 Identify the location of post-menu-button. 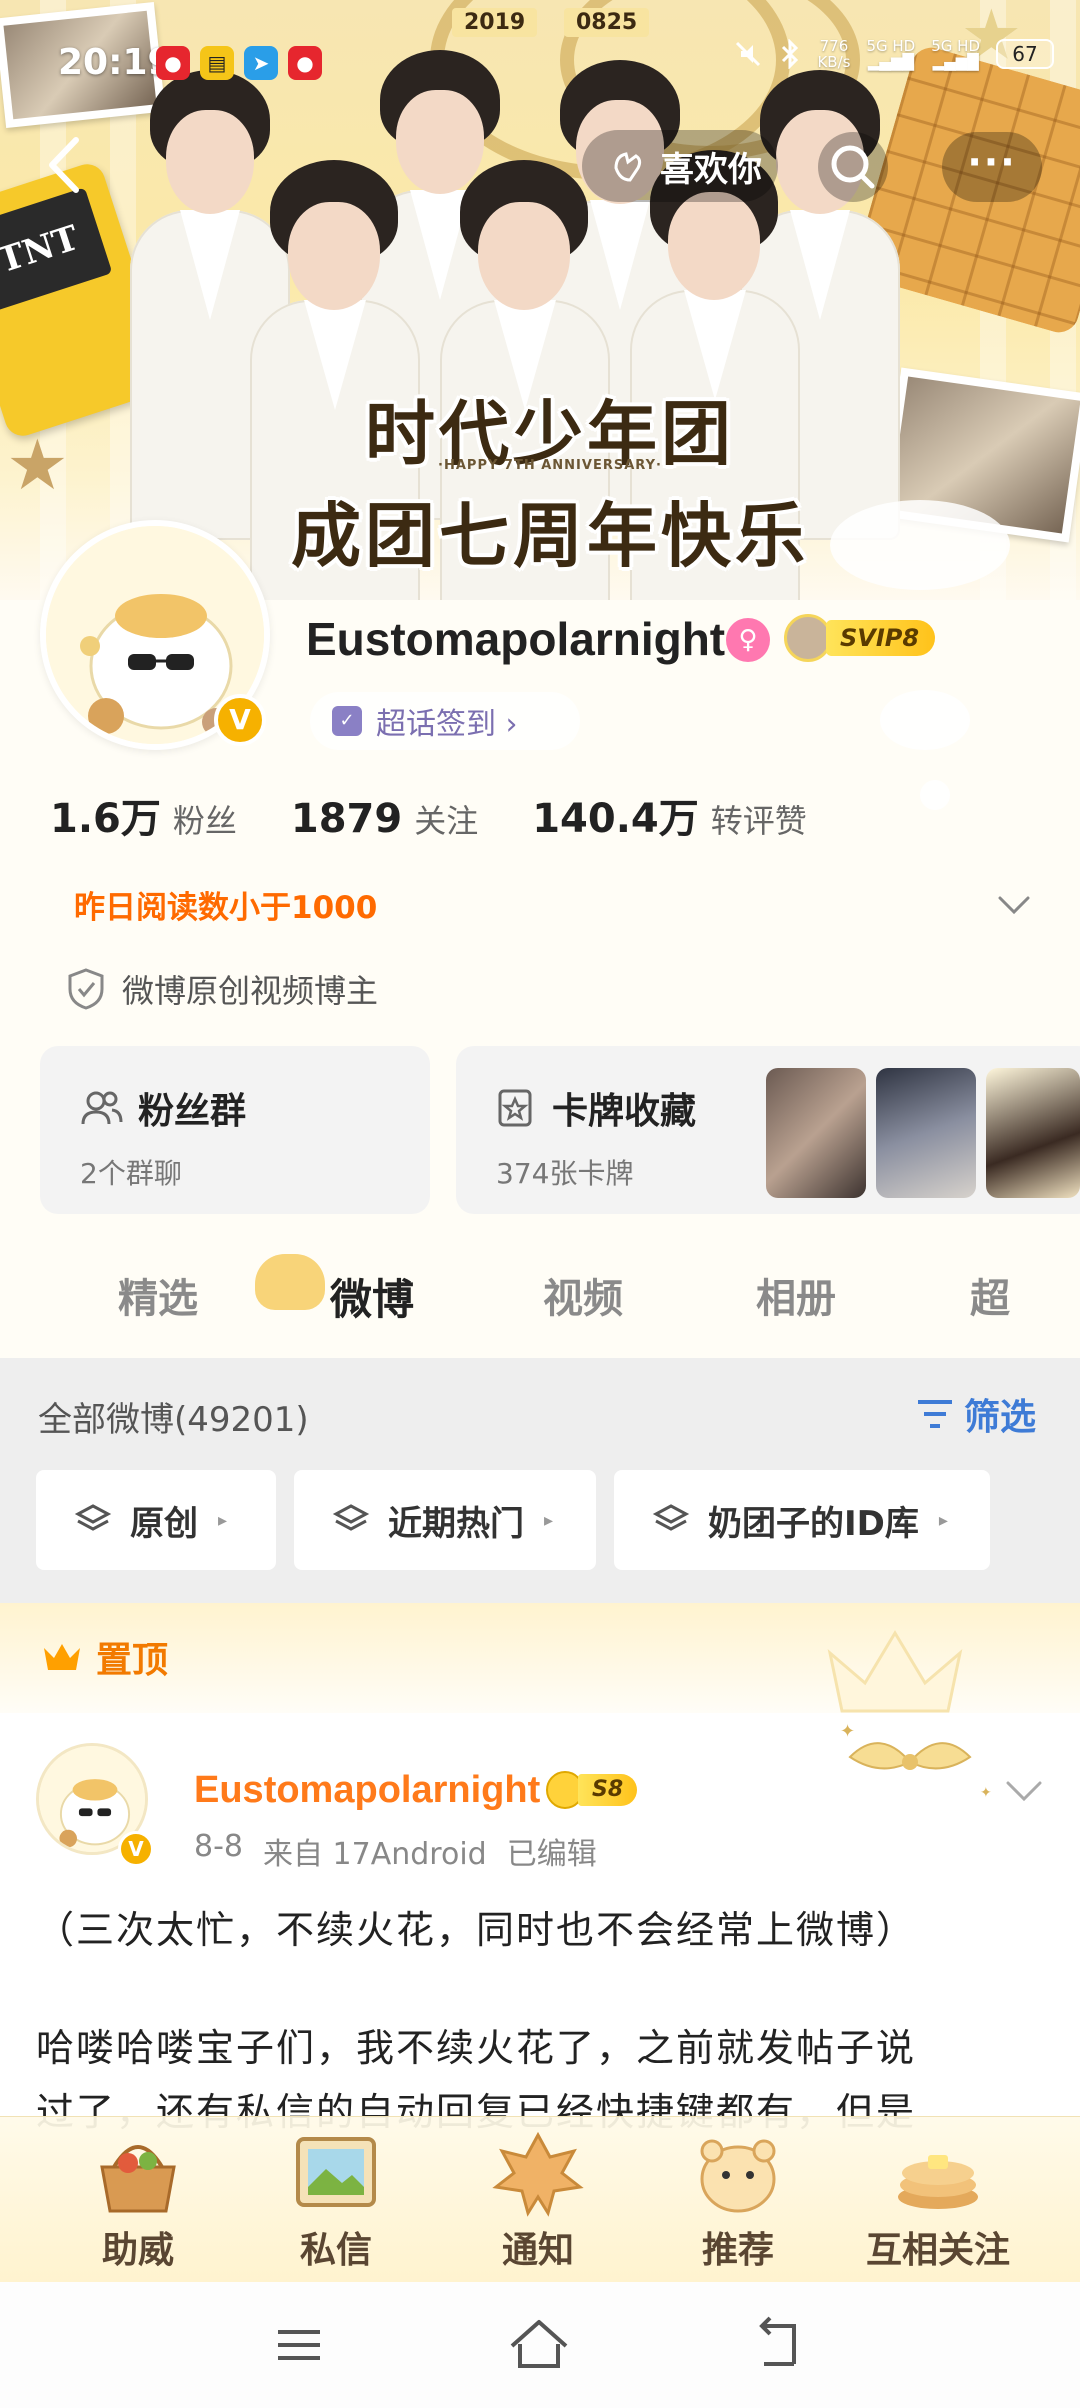
(1024, 1790).